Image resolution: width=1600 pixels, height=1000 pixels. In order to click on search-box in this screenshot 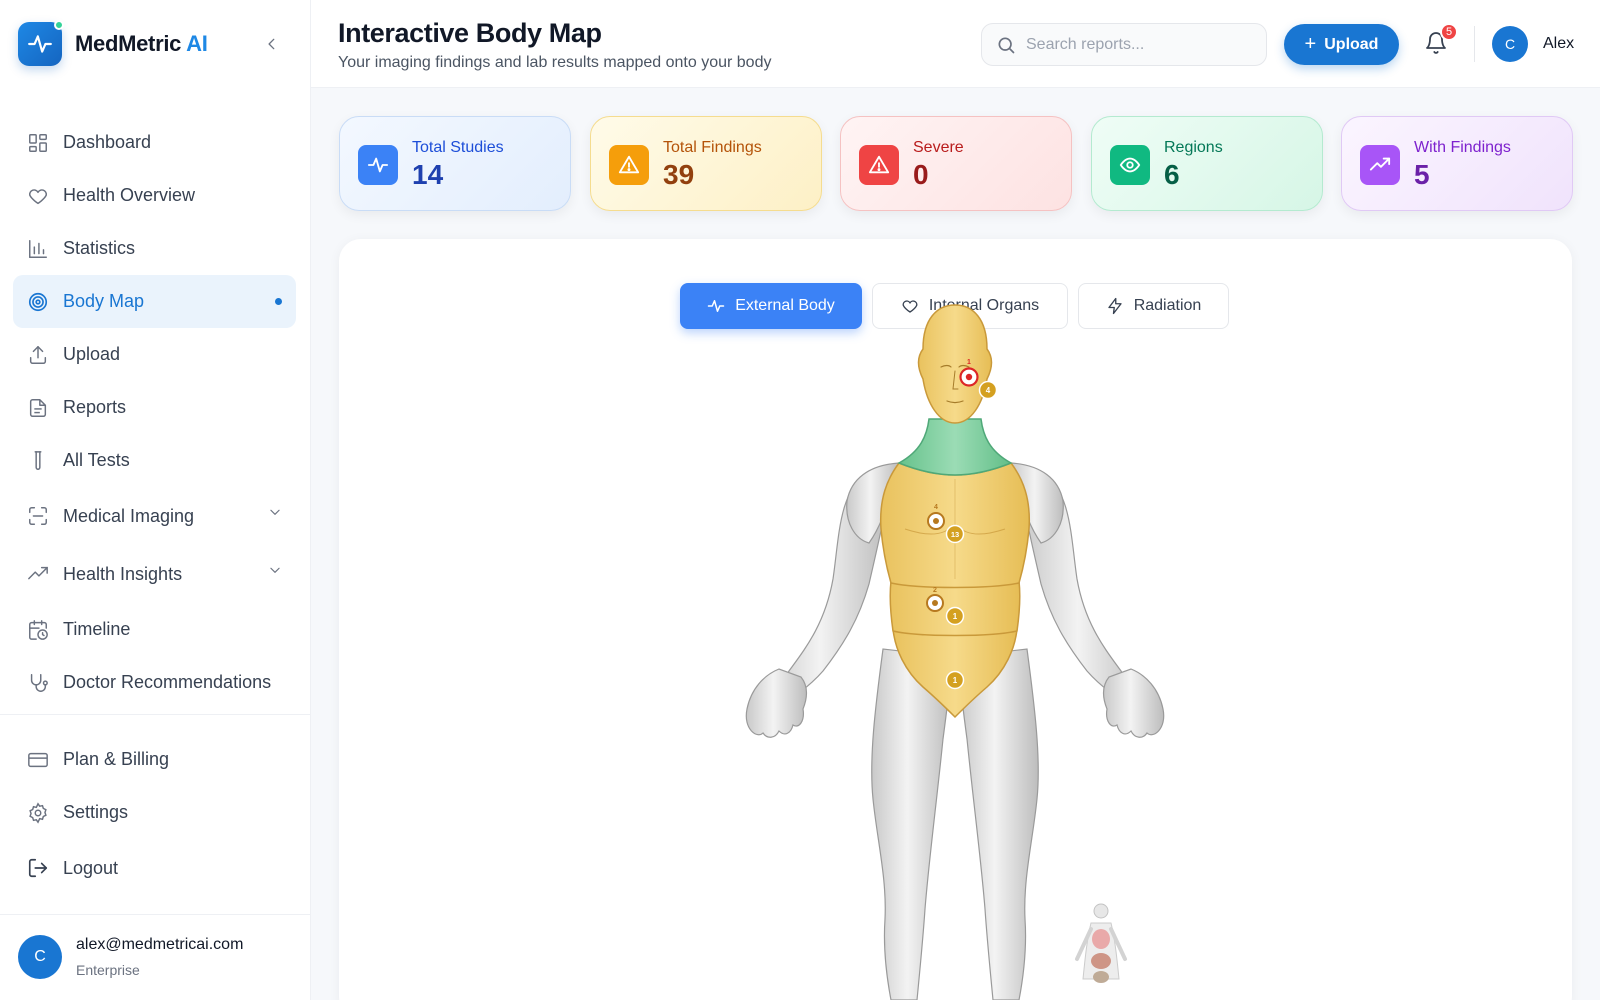, I will do `click(1124, 44)`.